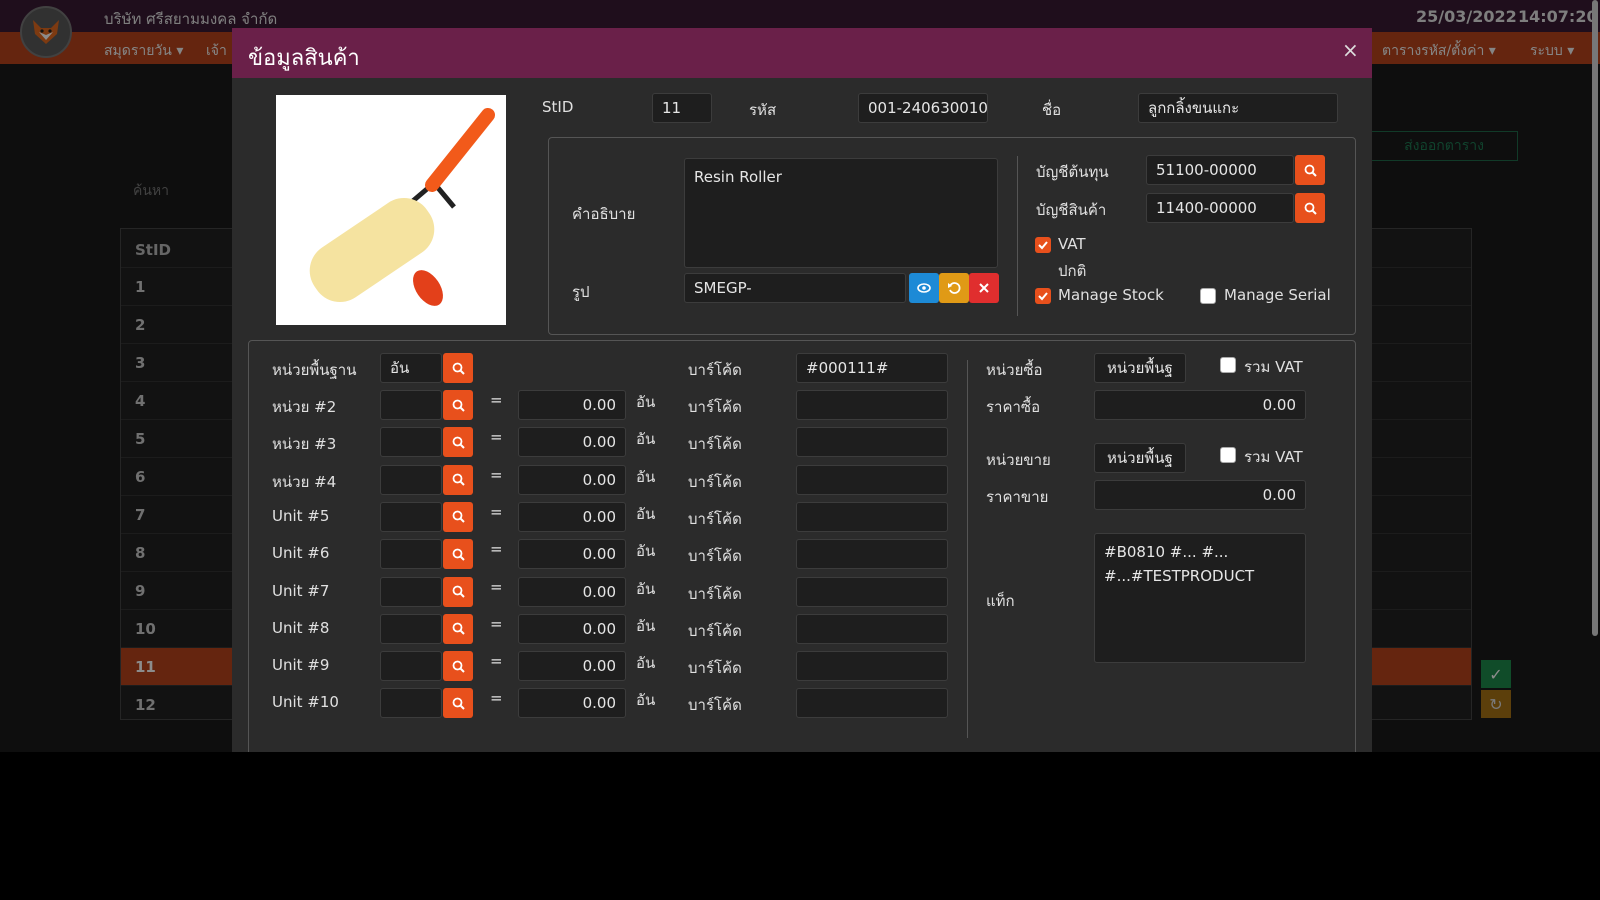  I want to click on buy-unit-select: หน่วยพื้นฐ, so click(1140, 368).